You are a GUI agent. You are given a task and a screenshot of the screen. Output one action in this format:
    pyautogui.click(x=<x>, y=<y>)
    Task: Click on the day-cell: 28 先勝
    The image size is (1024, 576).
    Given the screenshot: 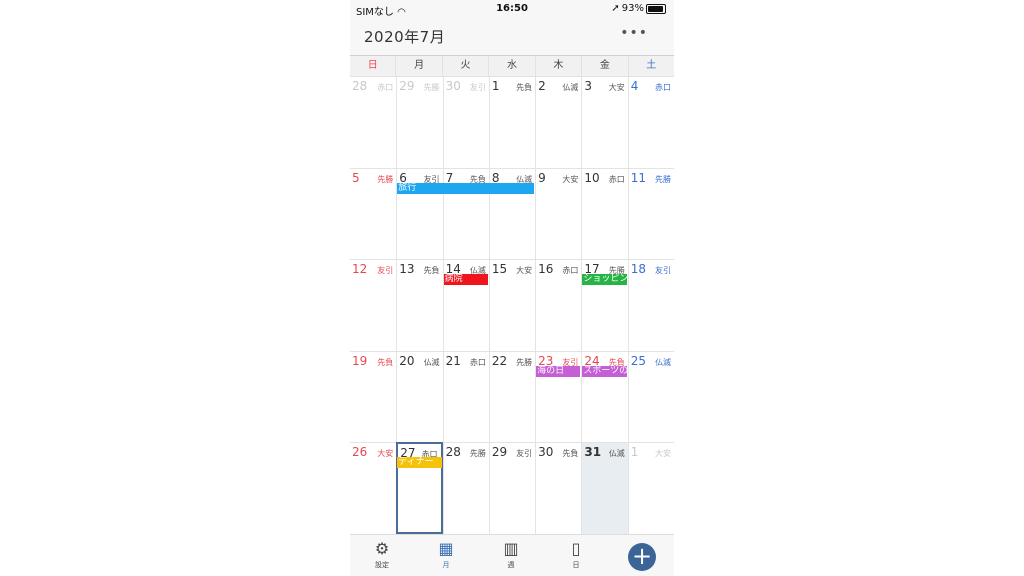 What is the action you would take?
    pyautogui.click(x=465, y=488)
    